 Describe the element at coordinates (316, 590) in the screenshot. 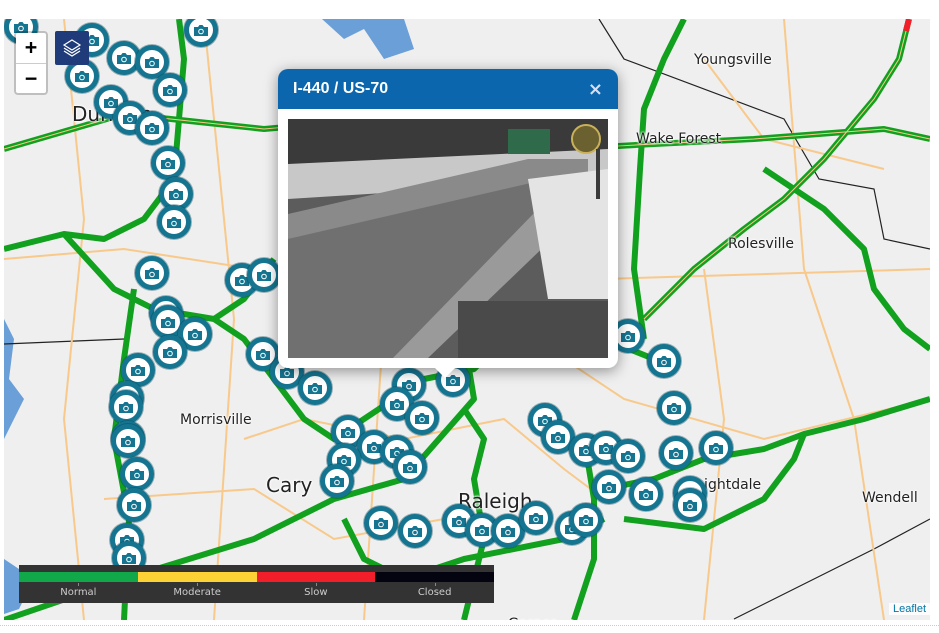

I see `legend-label: Slow` at that location.